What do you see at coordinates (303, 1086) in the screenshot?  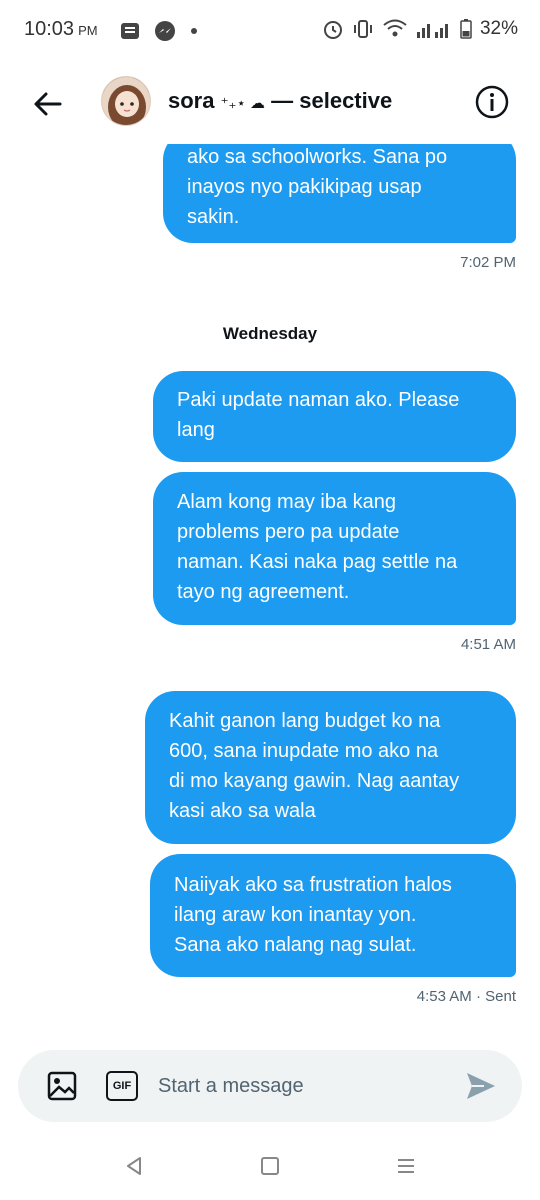 I see `message-input` at bounding box center [303, 1086].